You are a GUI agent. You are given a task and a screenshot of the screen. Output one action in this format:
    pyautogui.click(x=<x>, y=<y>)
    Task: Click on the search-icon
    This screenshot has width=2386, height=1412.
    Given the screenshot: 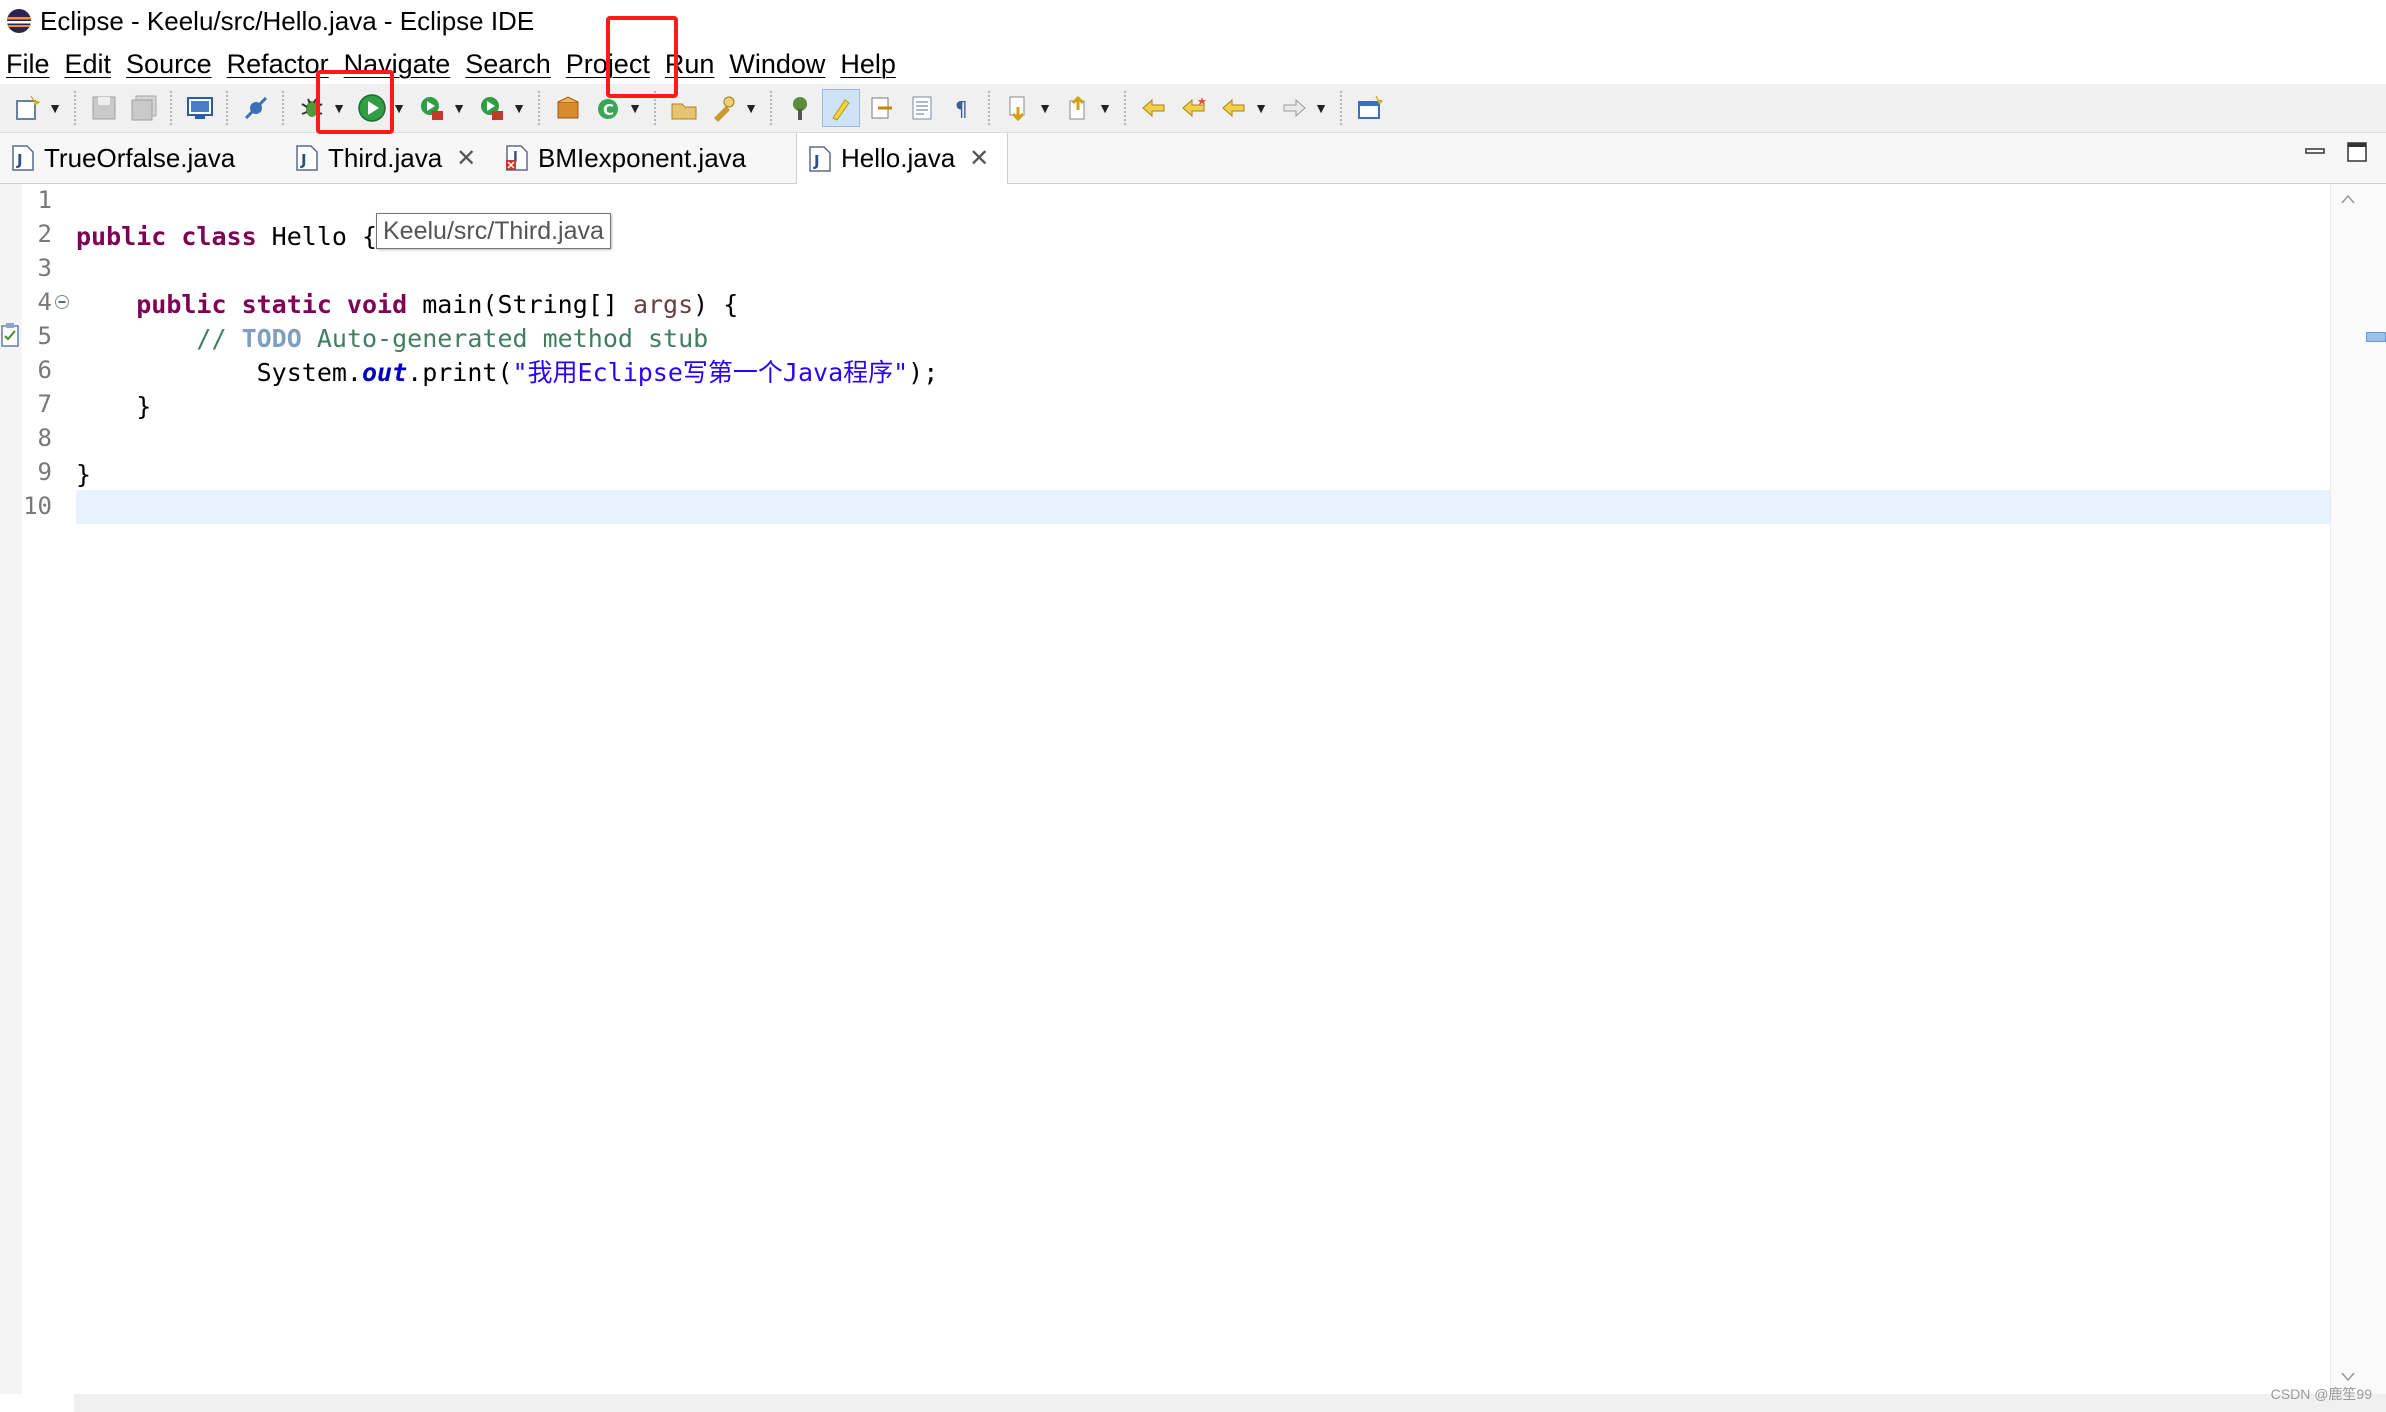 What is the action you would take?
    pyautogui.click(x=724, y=108)
    